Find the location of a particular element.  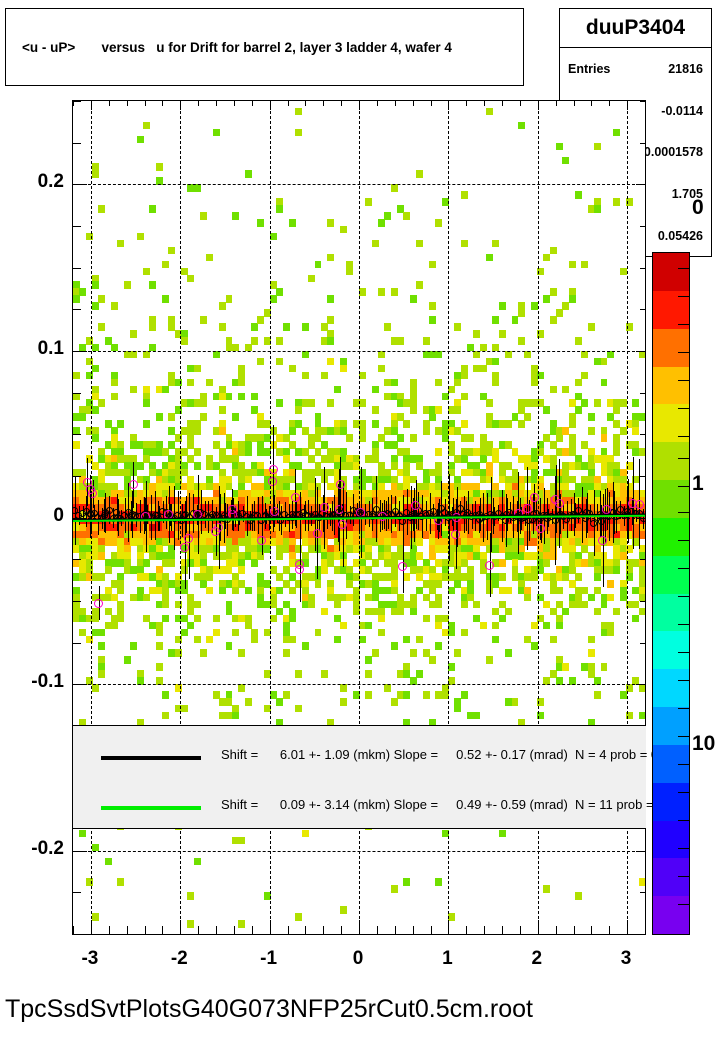

stat-value: -0.0114 is located at coordinates (682, 110).